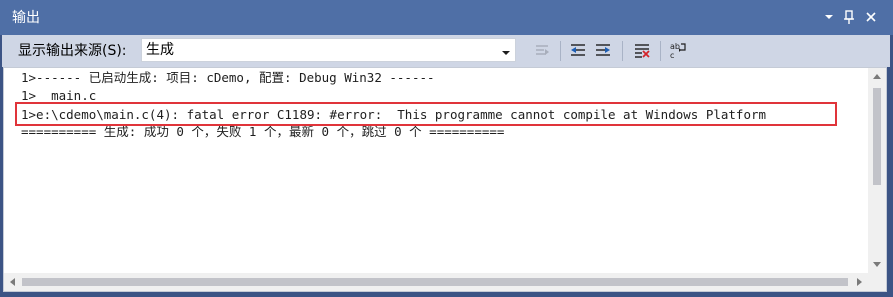  What do you see at coordinates (877, 264) in the screenshot?
I see `scroll-down-icon` at bounding box center [877, 264].